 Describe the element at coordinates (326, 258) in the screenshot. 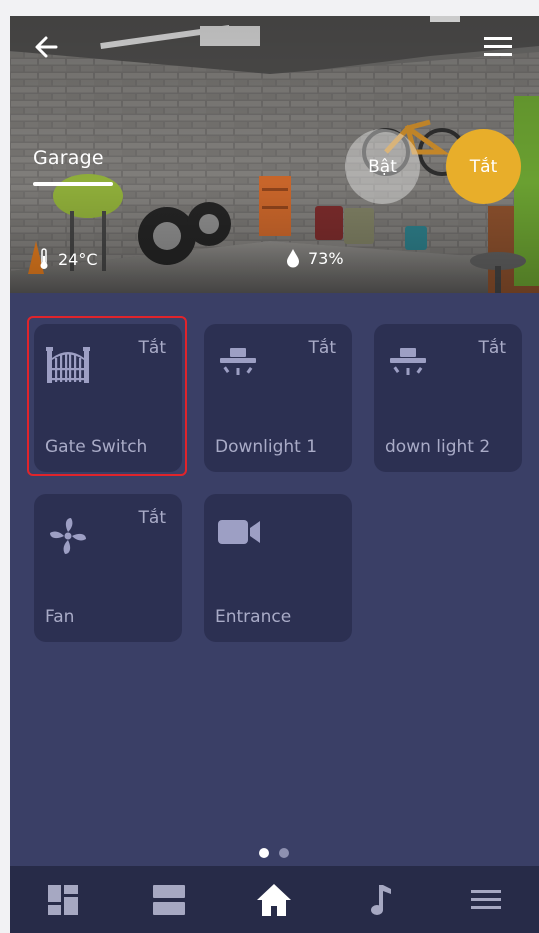

I see `humidity-value: 73%` at that location.